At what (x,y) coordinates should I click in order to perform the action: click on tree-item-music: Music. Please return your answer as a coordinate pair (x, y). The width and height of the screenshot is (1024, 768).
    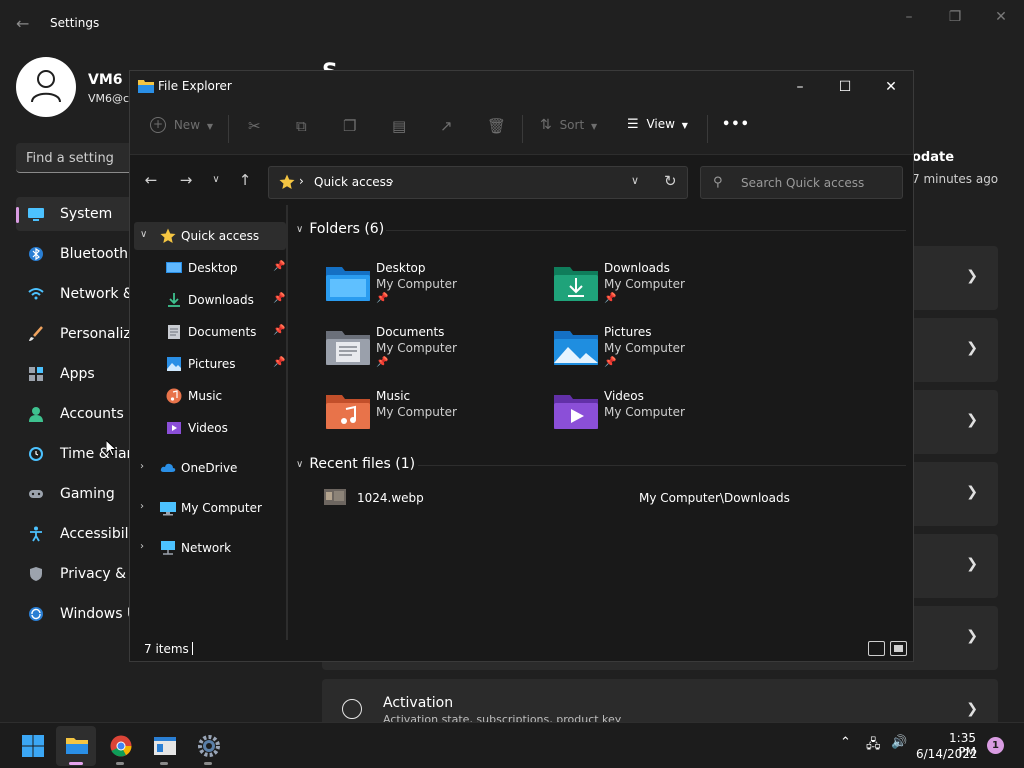
    Looking at the image, I should click on (210, 396).